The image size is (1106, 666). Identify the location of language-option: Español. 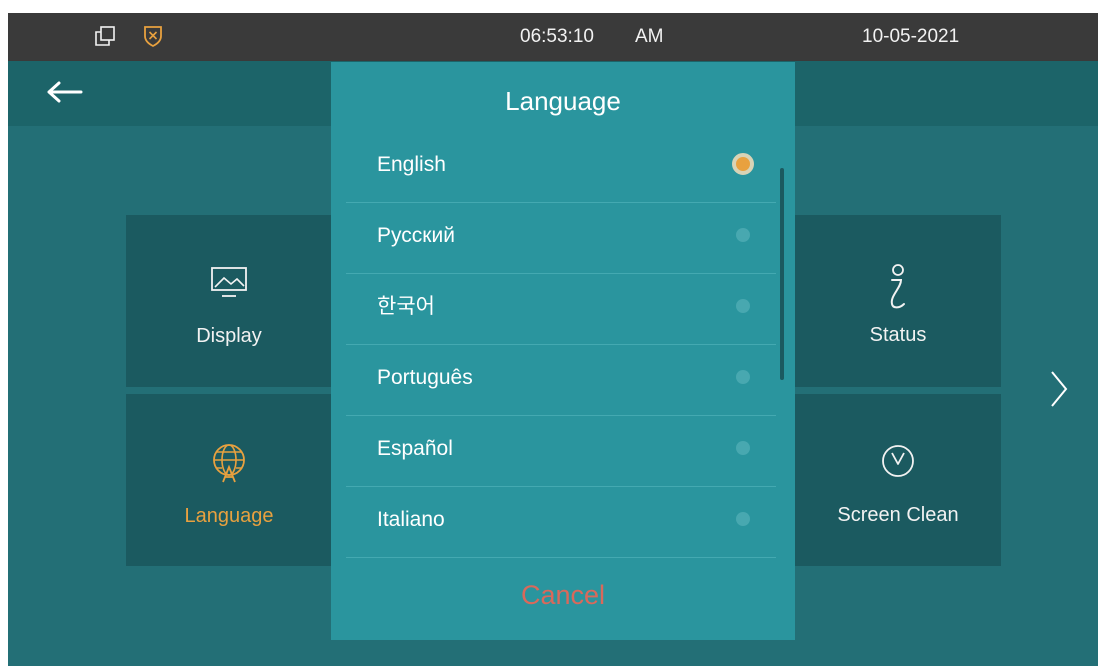
(561, 451).